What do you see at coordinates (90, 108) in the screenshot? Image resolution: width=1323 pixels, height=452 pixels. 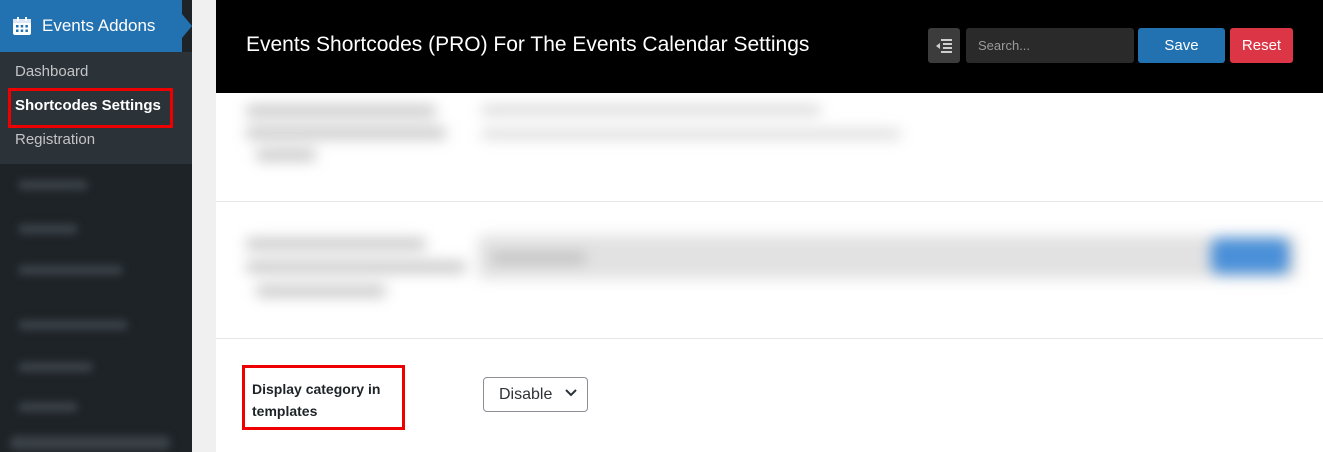 I see `highlight-box-sidebar` at bounding box center [90, 108].